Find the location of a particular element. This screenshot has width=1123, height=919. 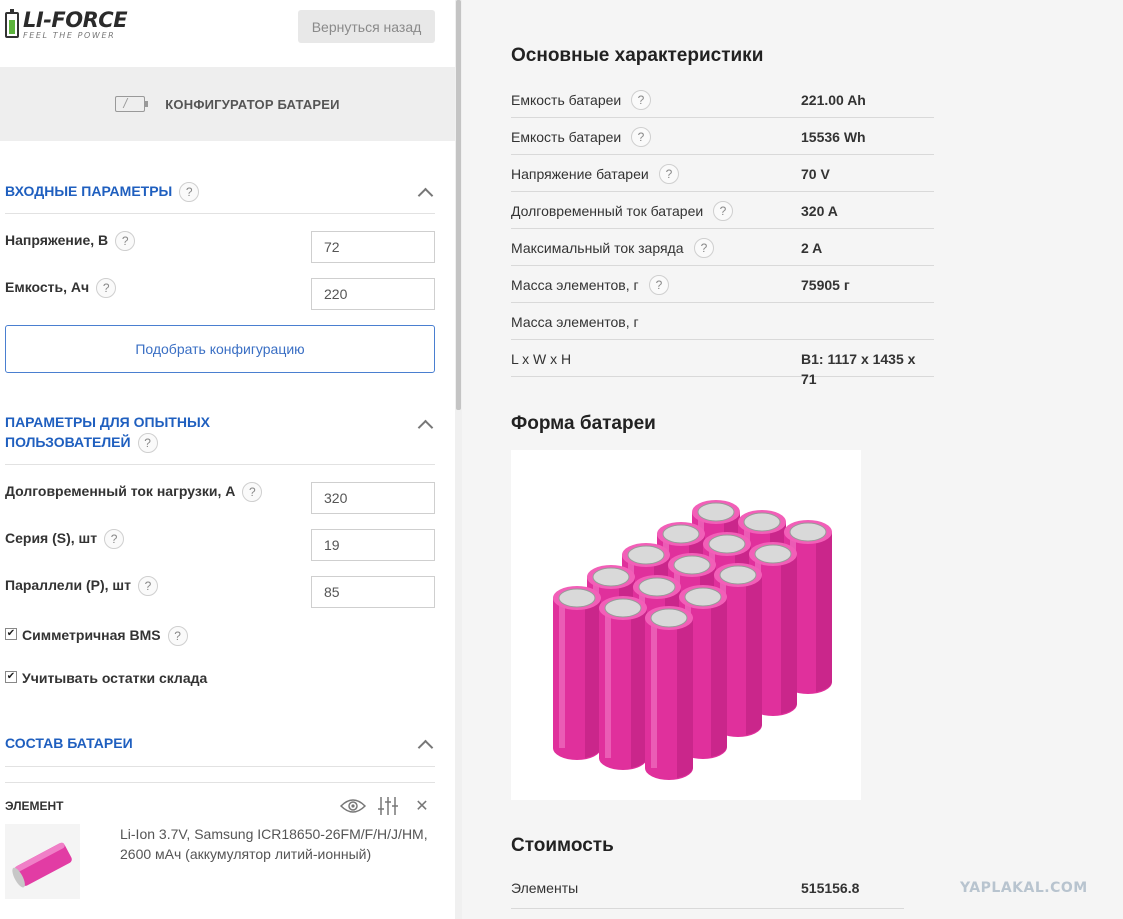

cost-row: Элементы 515156.8 is located at coordinates (707, 890).